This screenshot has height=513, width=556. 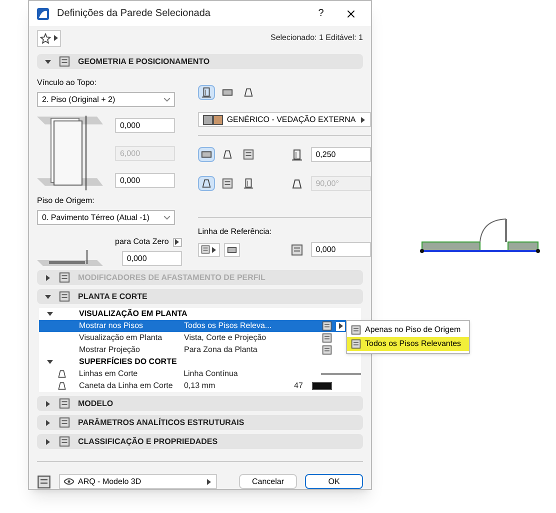 What do you see at coordinates (322, 386) in the screenshot?
I see `pen-swatch-icon` at bounding box center [322, 386].